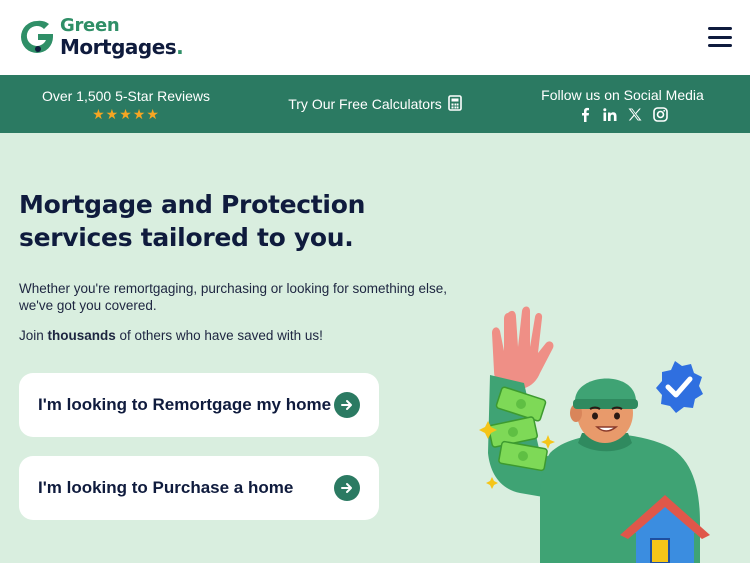 This screenshot has width=750, height=563. What do you see at coordinates (720, 37) in the screenshot?
I see `hamburger-menu-icon` at bounding box center [720, 37].